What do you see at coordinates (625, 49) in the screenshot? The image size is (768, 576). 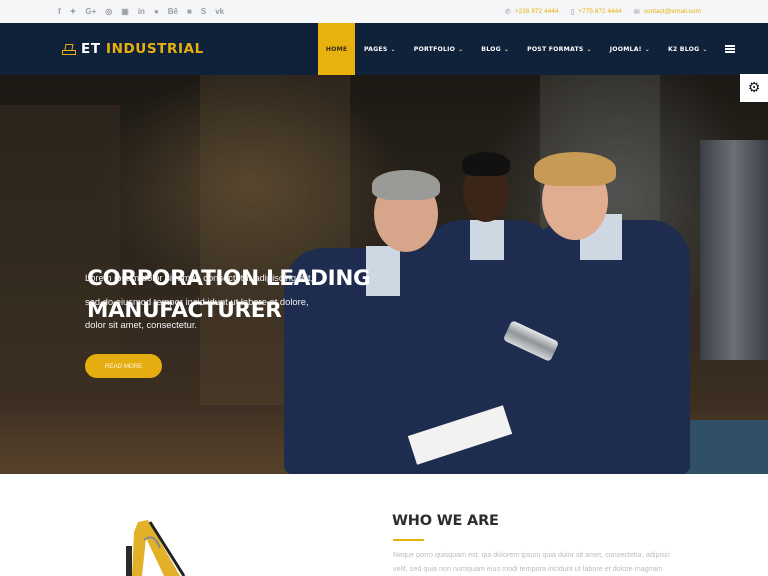 I see `nav-label: JOOMLA!` at bounding box center [625, 49].